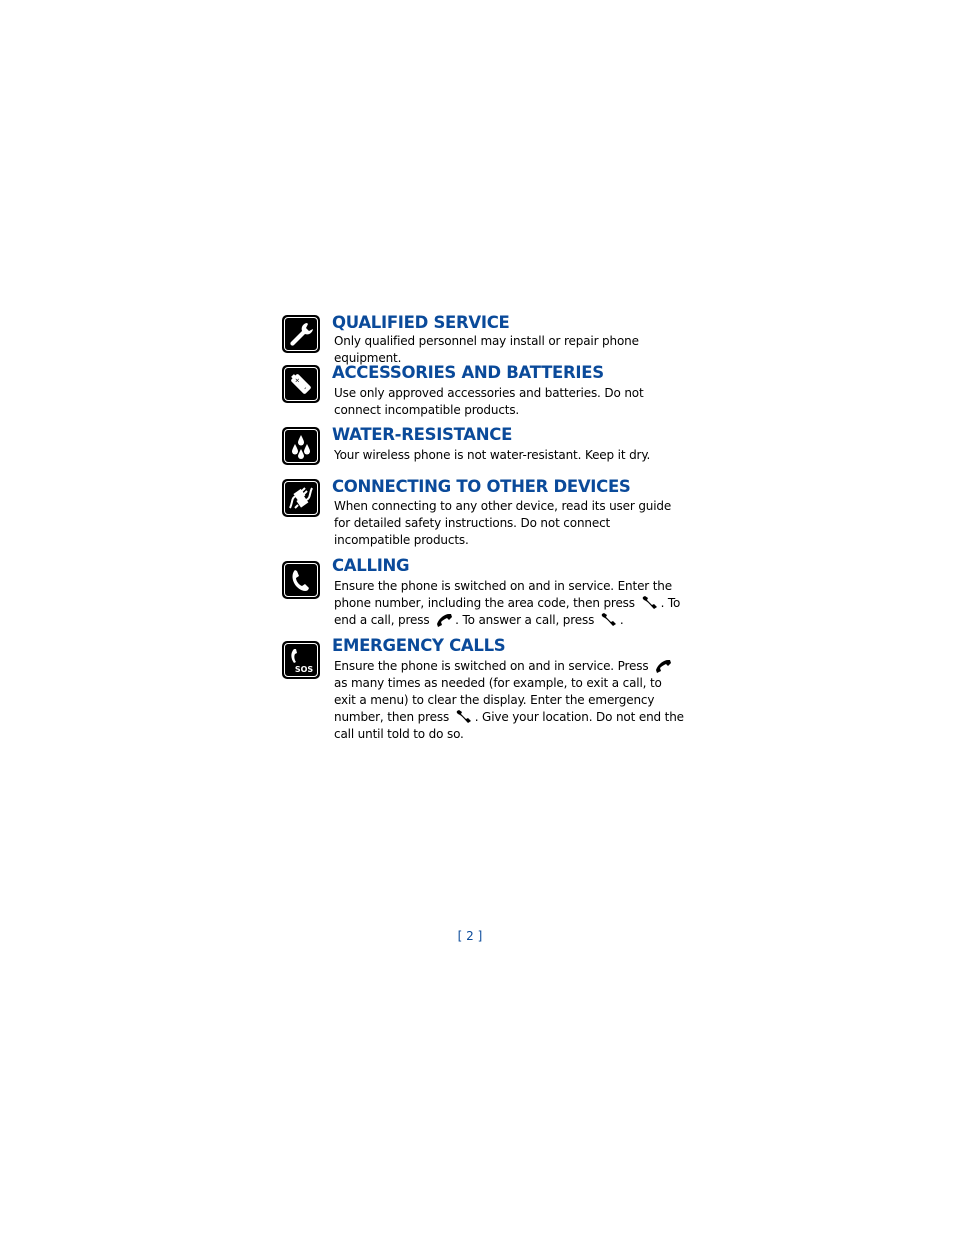 The image size is (954, 1235). Describe the element at coordinates (419, 645) in the screenshot. I see `section-title: EMERGENCY CALLS` at that location.